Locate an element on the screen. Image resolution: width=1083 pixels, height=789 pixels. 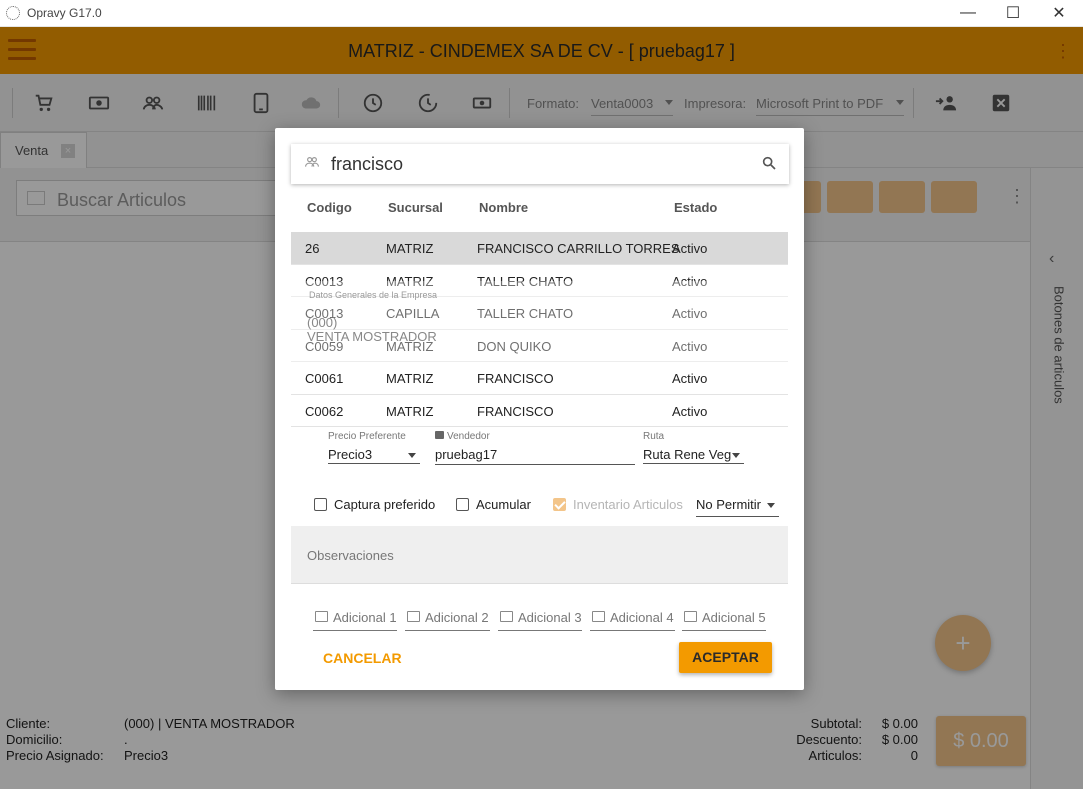
accept-button: ACEPTAR is located at coordinates (725, 657).